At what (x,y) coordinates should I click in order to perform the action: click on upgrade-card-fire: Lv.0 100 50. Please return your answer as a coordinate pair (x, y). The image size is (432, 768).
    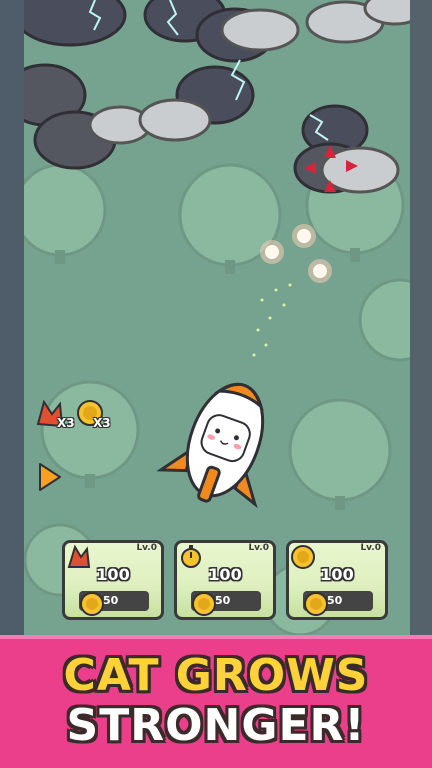
    Looking at the image, I should click on (113, 580).